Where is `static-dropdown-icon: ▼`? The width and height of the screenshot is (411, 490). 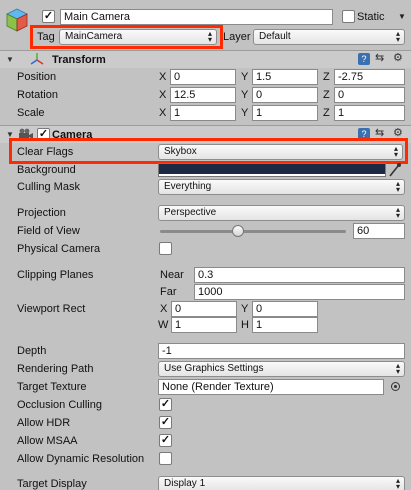 static-dropdown-icon: ▼ is located at coordinates (402, 16).